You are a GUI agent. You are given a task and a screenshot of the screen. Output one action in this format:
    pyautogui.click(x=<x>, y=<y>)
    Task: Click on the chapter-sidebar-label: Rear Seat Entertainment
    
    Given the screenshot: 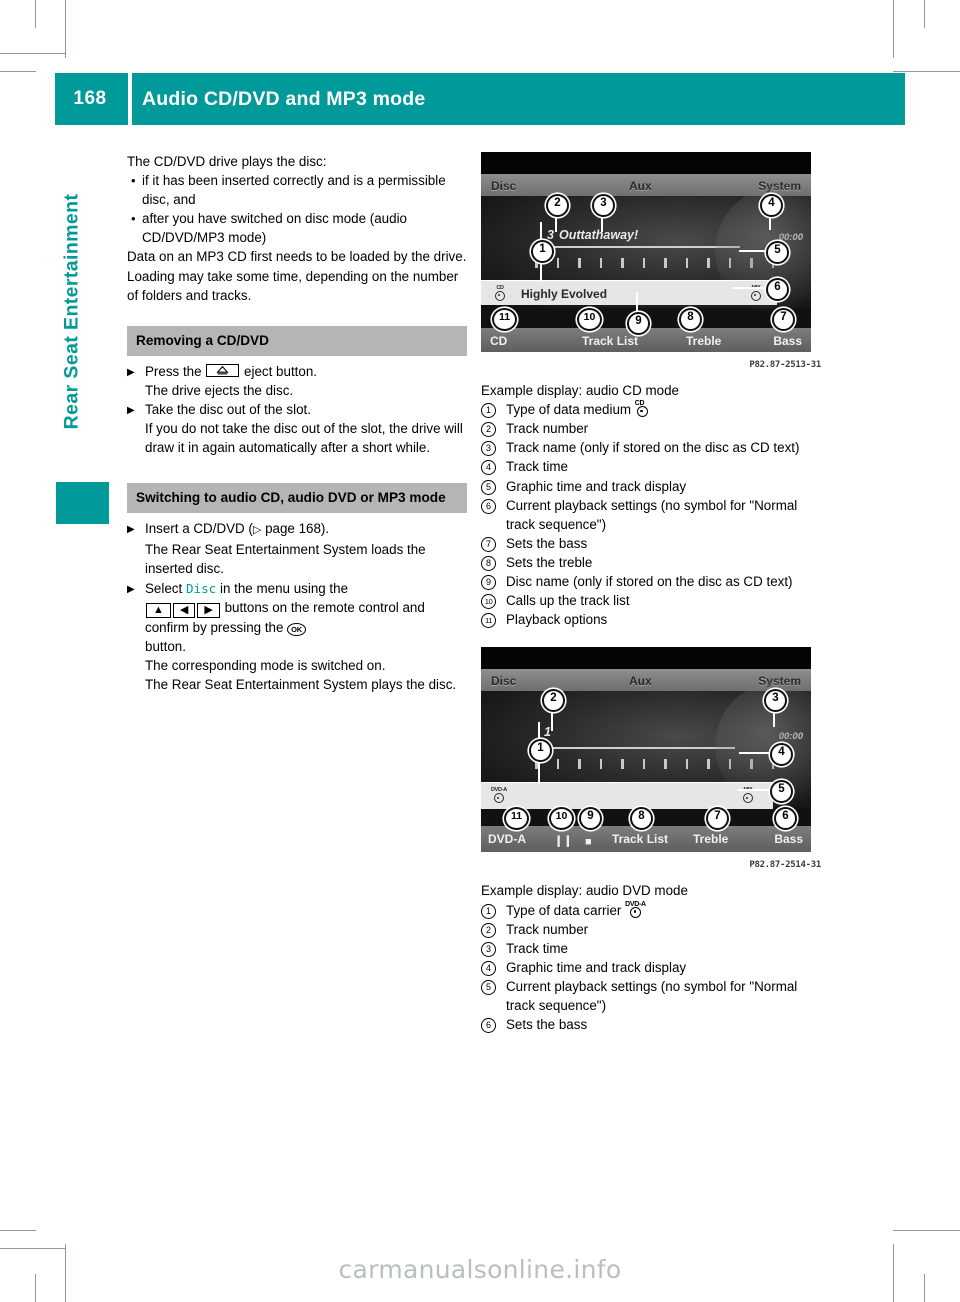 What is the action you would take?
    pyautogui.click(x=71, y=311)
    